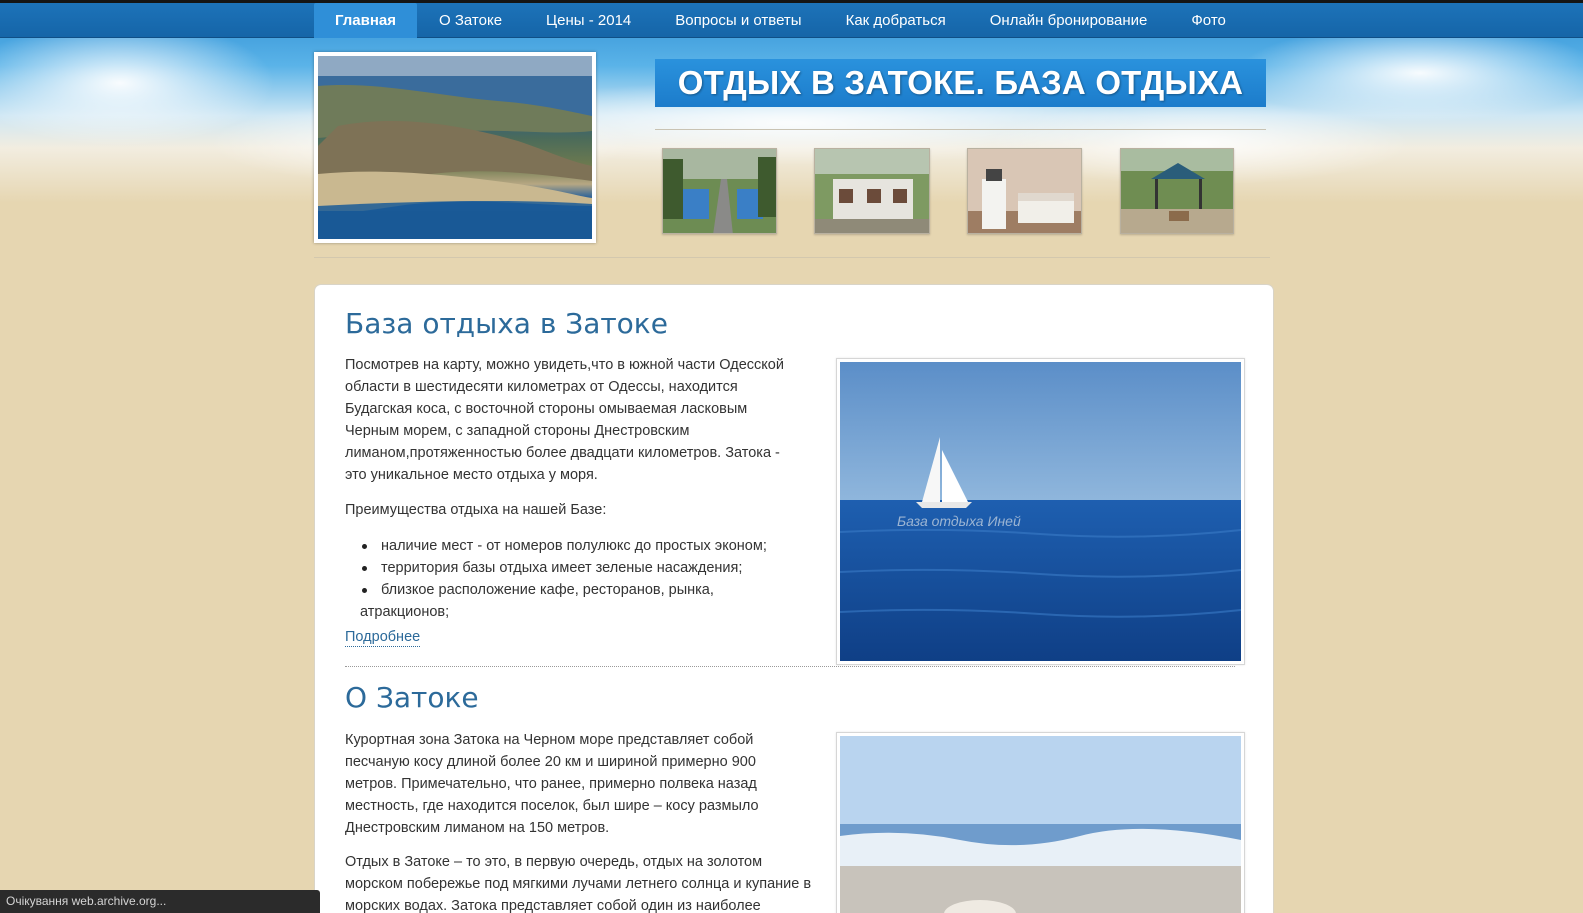 This screenshot has width=1583, height=913. What do you see at coordinates (506, 323) in the screenshot?
I see `section-title-base: База отдыха в Затоке` at bounding box center [506, 323].